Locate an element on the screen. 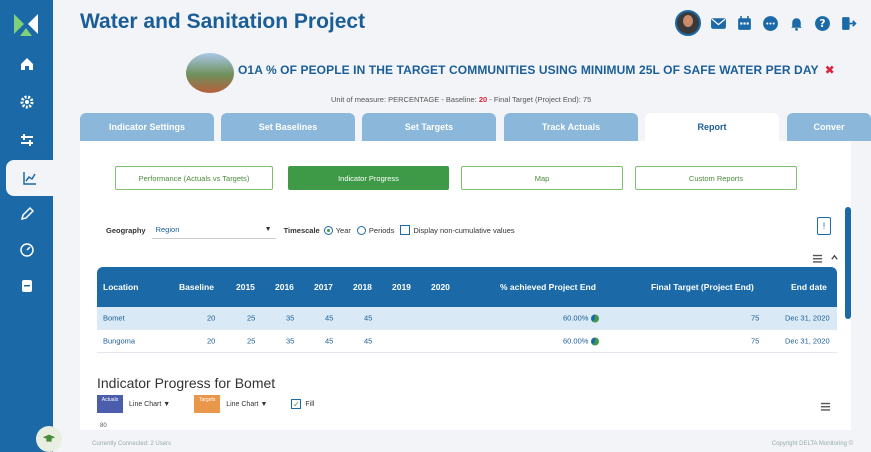 The height and width of the screenshot is (452, 871). sidebar-item-dashboard is located at coordinates (26, 250).